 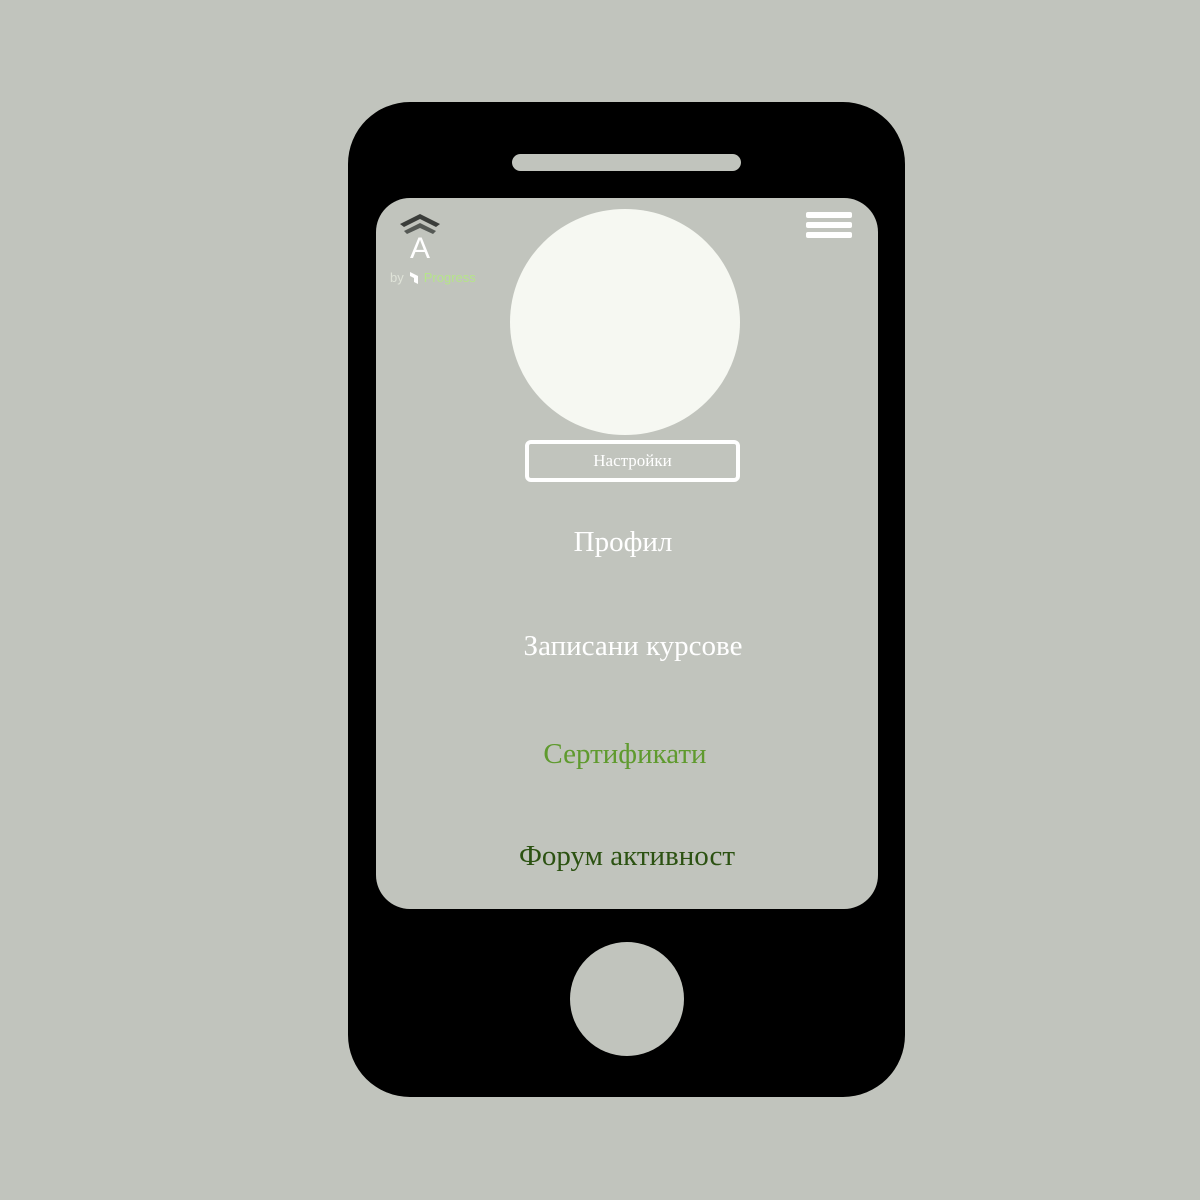 What do you see at coordinates (419, 248) in the screenshot?
I see `logo-letter: A` at bounding box center [419, 248].